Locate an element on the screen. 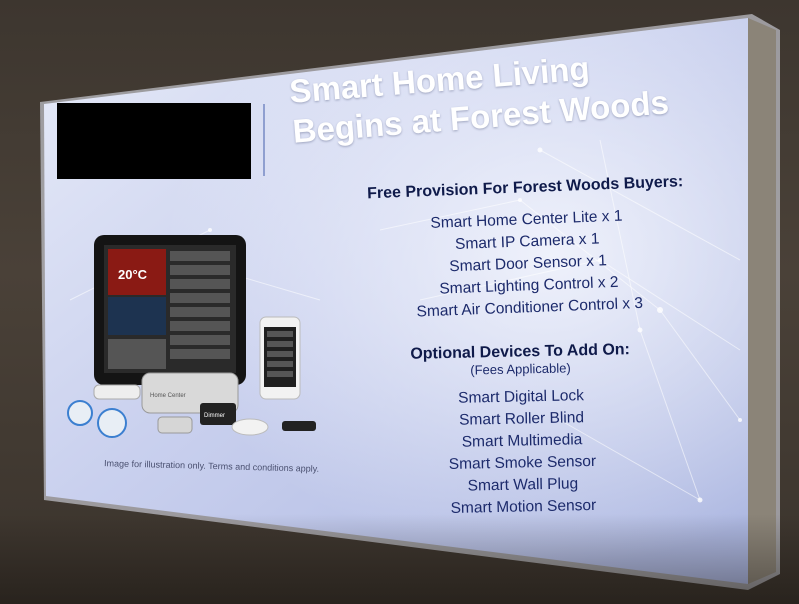 The image size is (799, 604). redacted-logo is located at coordinates (154, 141).